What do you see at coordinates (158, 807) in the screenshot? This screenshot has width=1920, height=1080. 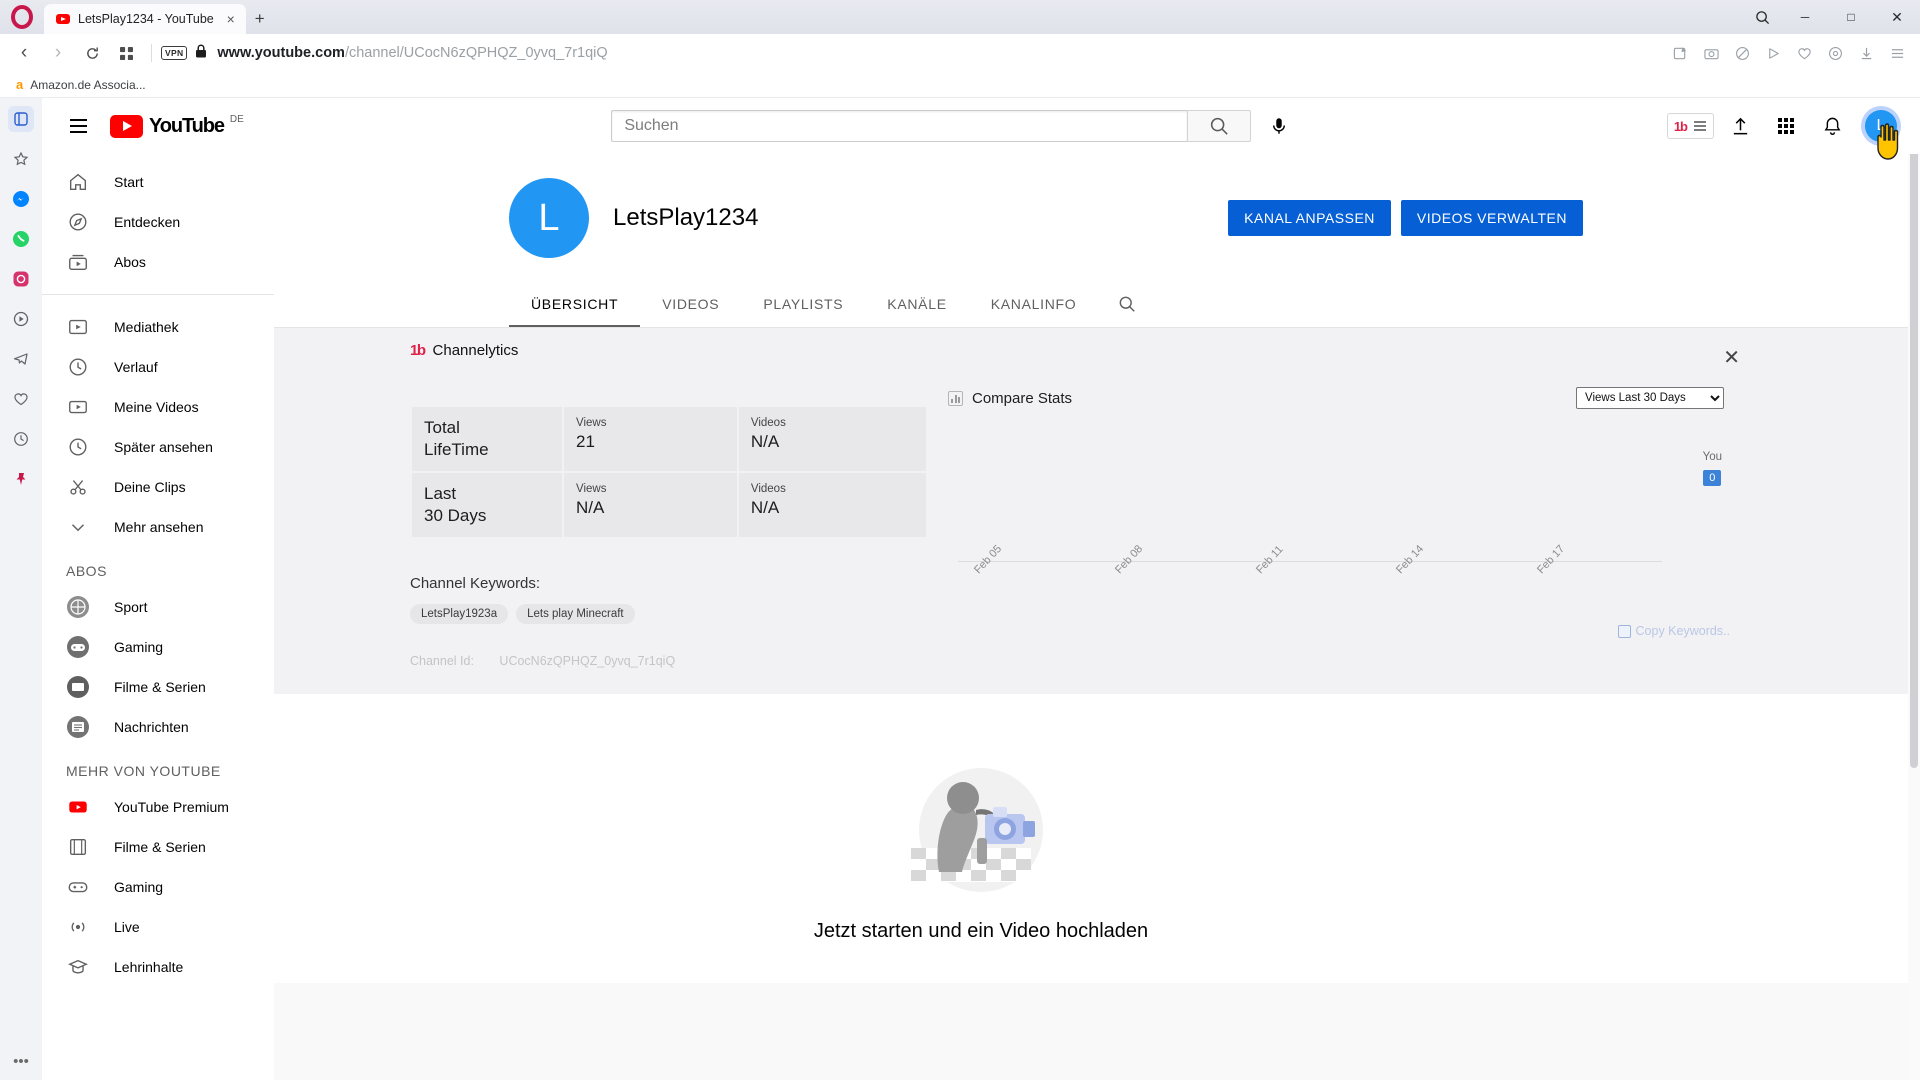 I see `sidebar-item-youtube-premium: YouTube Premium` at bounding box center [158, 807].